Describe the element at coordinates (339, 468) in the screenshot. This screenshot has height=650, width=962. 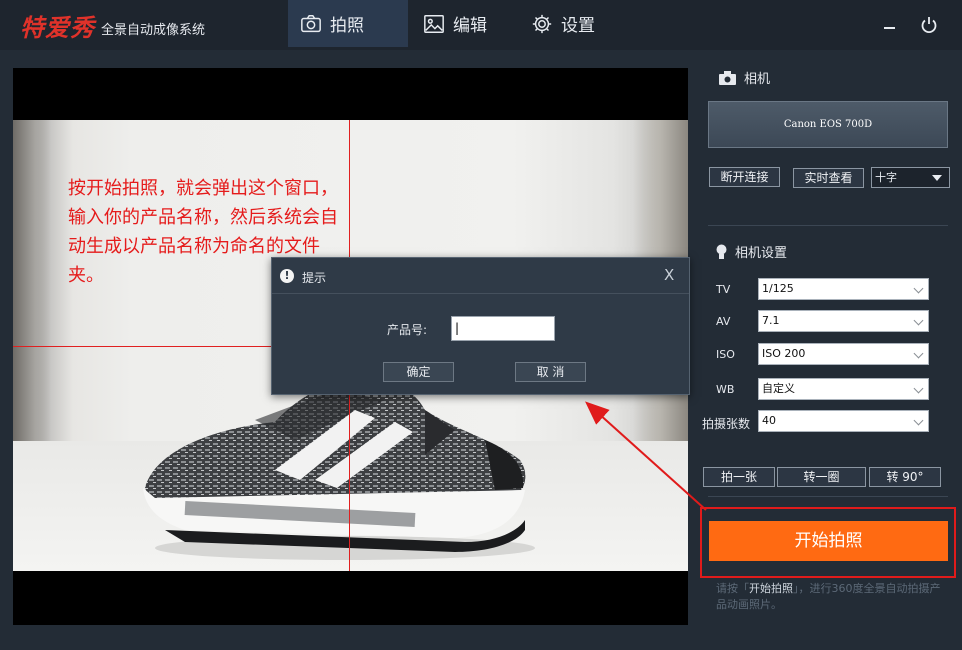
I see `sneaker-image` at that location.